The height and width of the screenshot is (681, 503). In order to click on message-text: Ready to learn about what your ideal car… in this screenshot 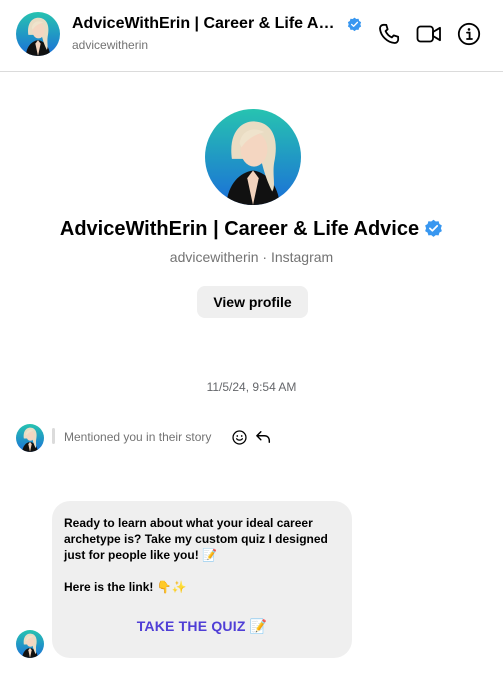, I will do `click(196, 555)`.